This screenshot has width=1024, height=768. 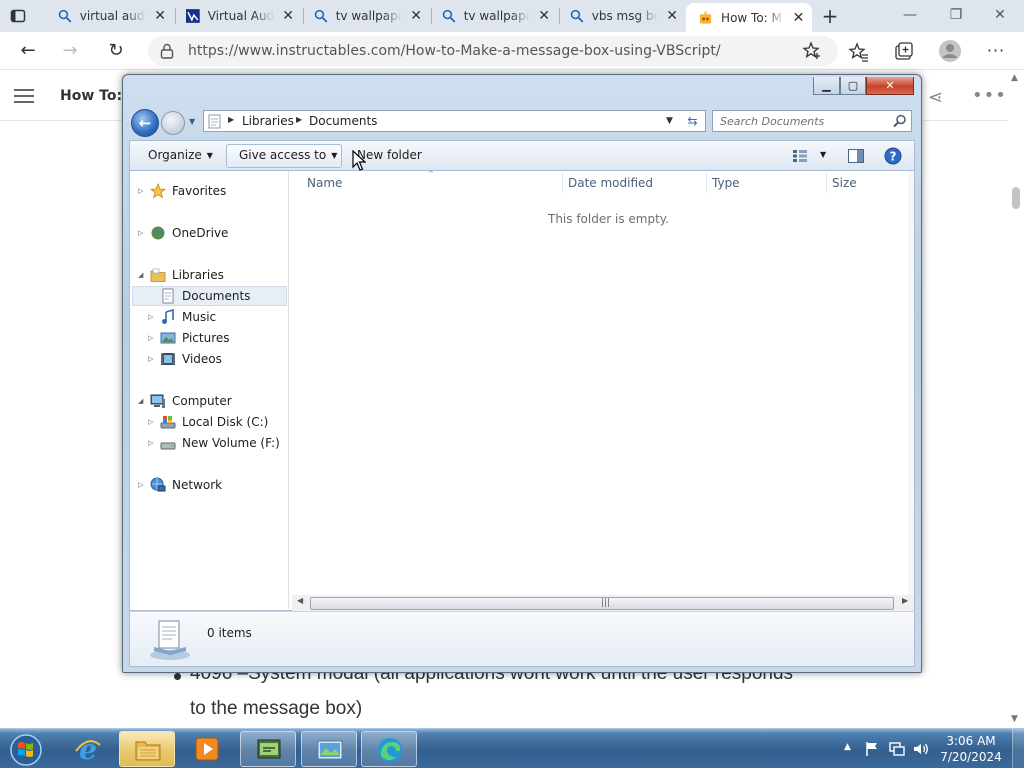 I want to click on taskbar-internet-explorer: e, so click(x=88, y=749).